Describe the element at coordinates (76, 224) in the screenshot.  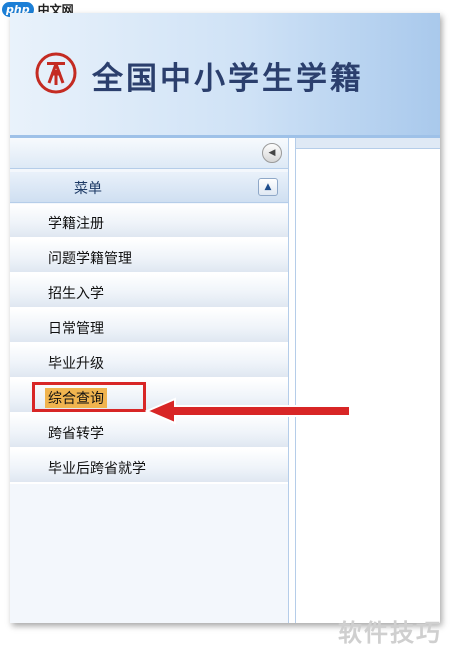
I see `menu-item-label: 学籍注册` at that location.